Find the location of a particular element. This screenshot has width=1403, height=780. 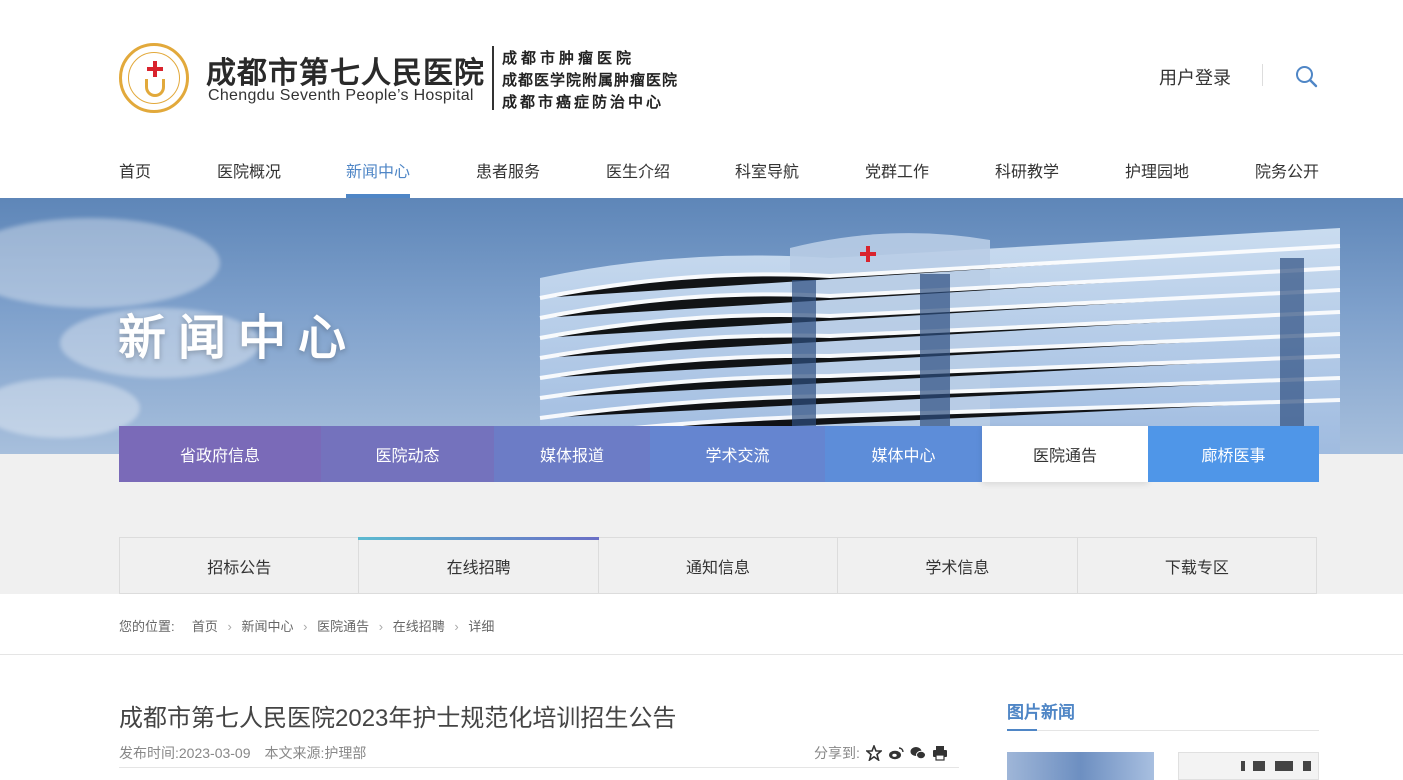

logo-subtitle-3: 成都市癌症防治中心 is located at coordinates (583, 102).